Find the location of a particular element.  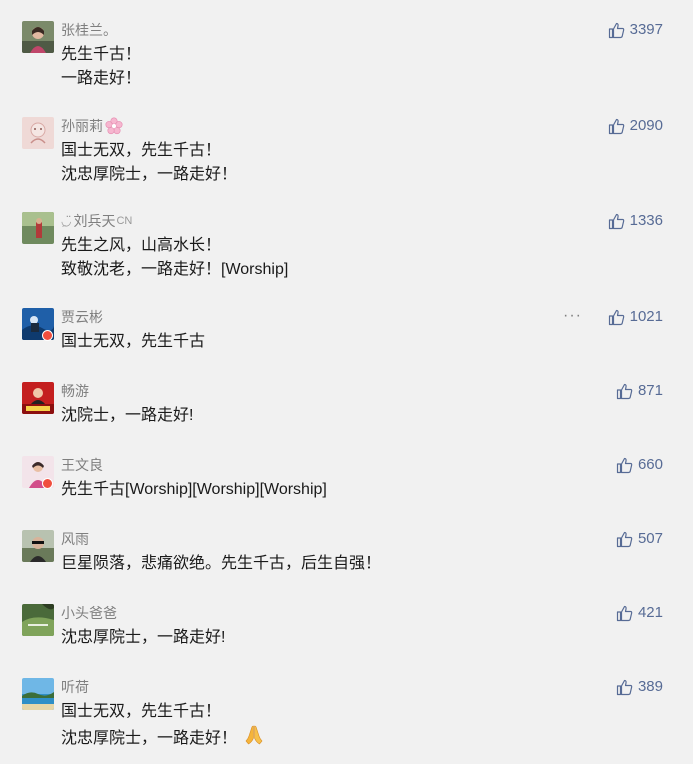

like-button: 1336 is located at coordinates (635, 221).